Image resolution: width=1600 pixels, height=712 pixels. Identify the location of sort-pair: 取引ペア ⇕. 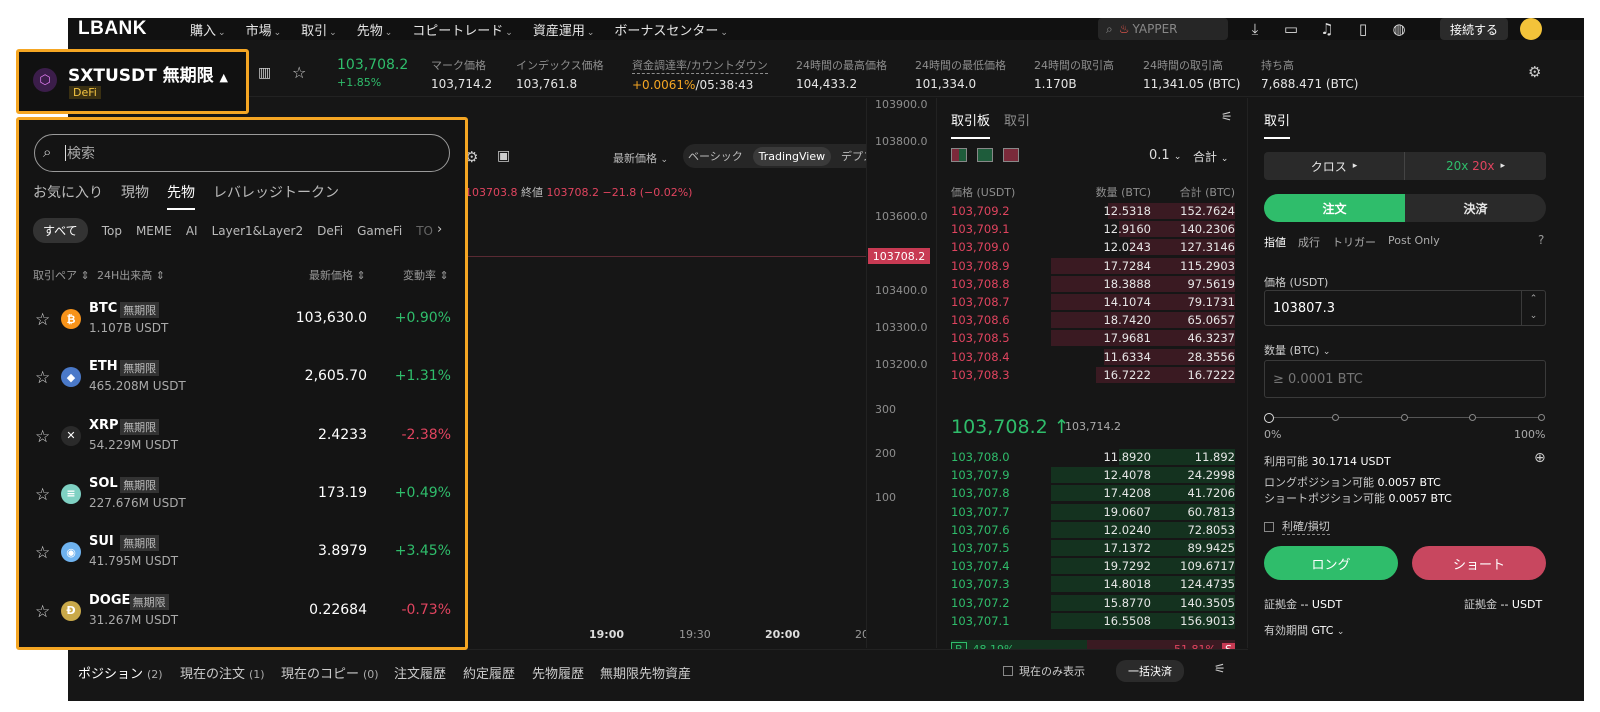
(61, 275).